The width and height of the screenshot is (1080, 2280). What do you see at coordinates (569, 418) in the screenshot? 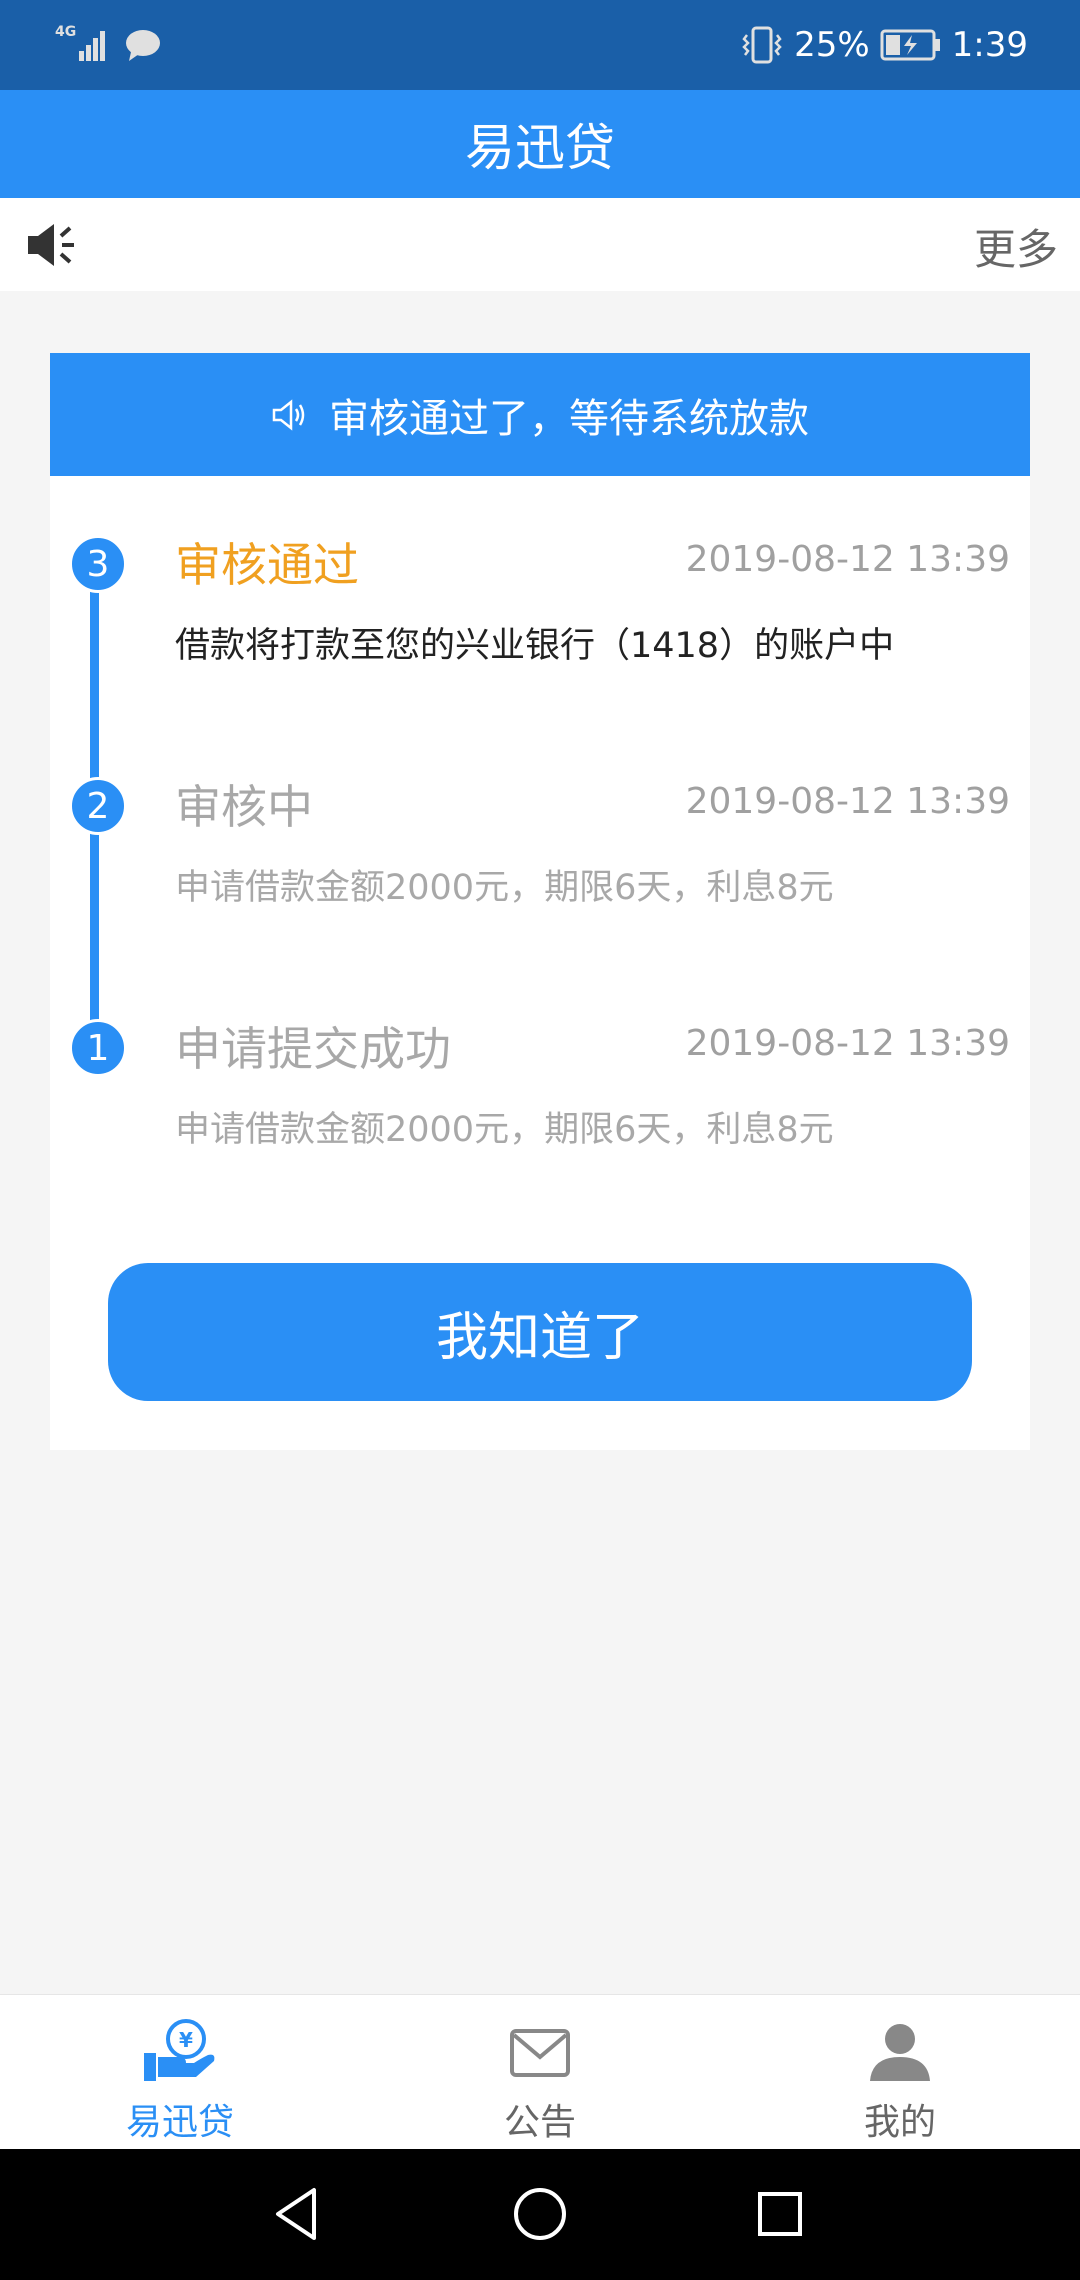
I see `banner-text: 审核通过了，等待系统放款` at bounding box center [569, 418].